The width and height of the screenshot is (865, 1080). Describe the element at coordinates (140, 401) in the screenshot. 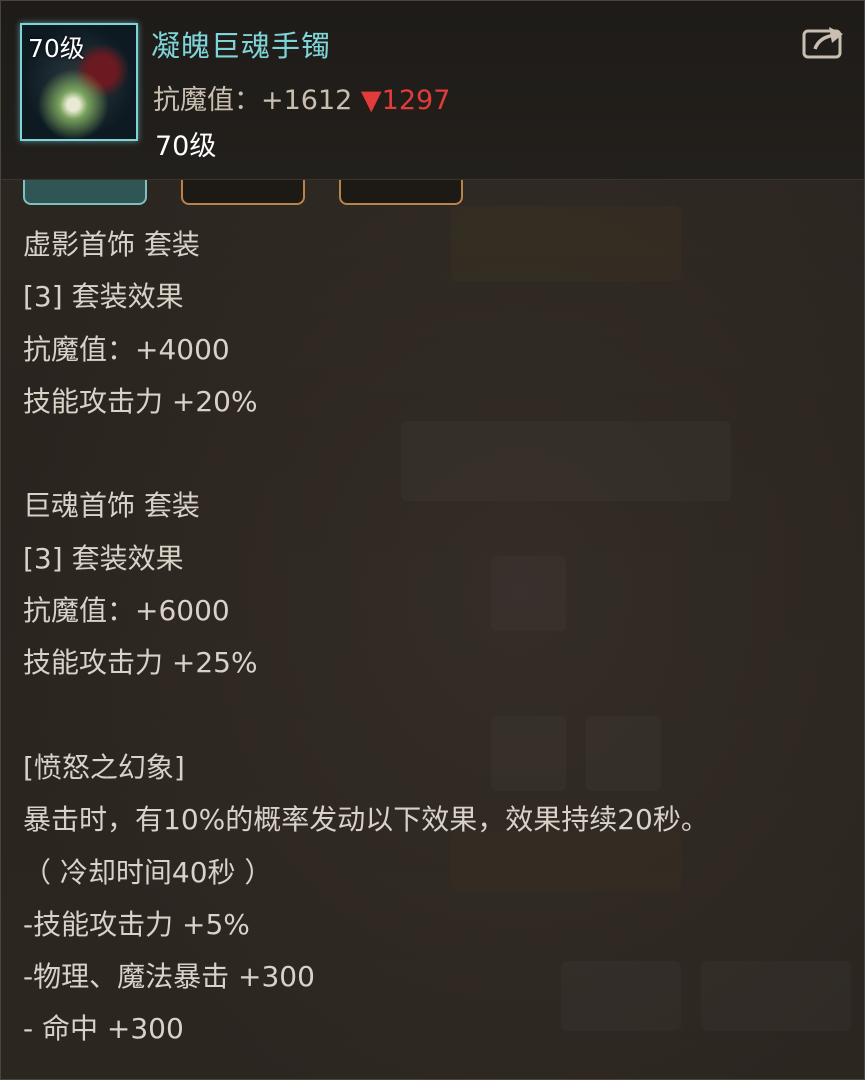

I see `description-line: 技能攻击力 +20%` at that location.